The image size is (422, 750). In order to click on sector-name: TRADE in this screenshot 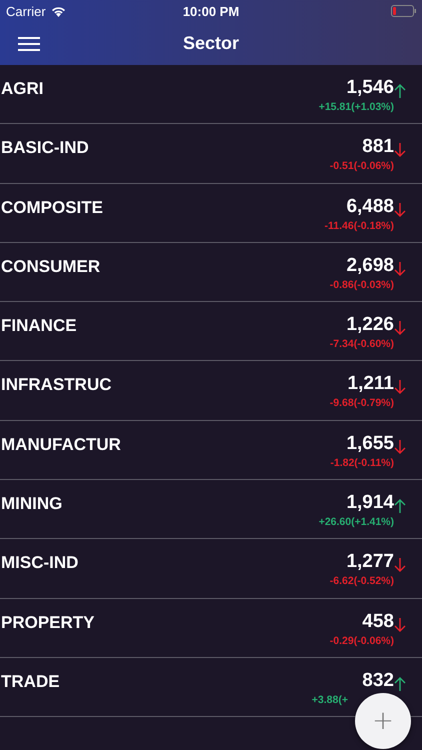, I will do `click(30, 682)`.